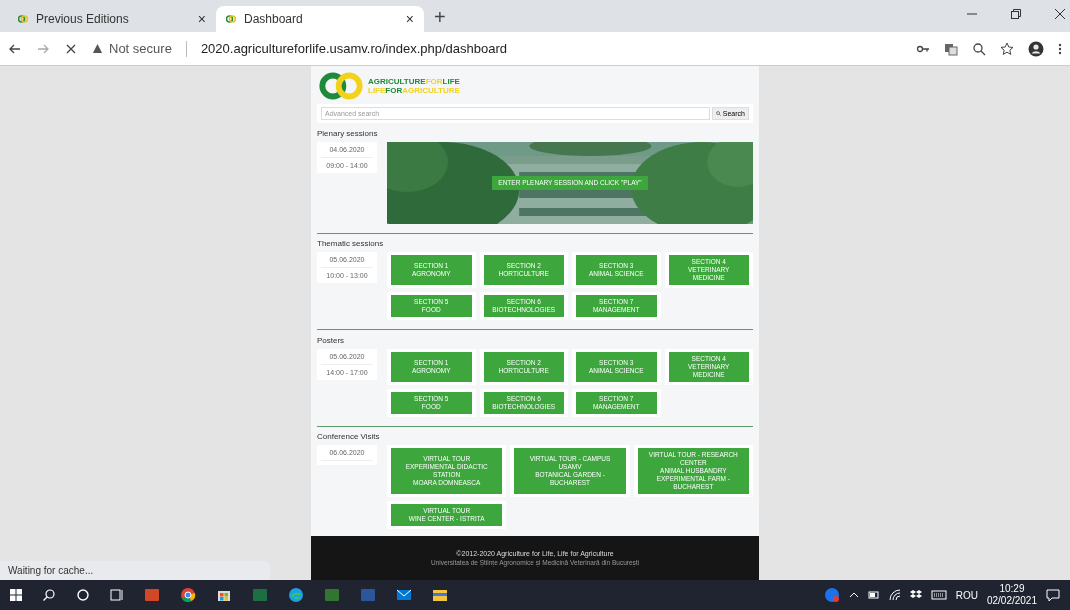 The image size is (1070, 610). What do you see at coordinates (1011, 601) in the screenshot?
I see `clock-date: 02/02/2021` at bounding box center [1011, 601].